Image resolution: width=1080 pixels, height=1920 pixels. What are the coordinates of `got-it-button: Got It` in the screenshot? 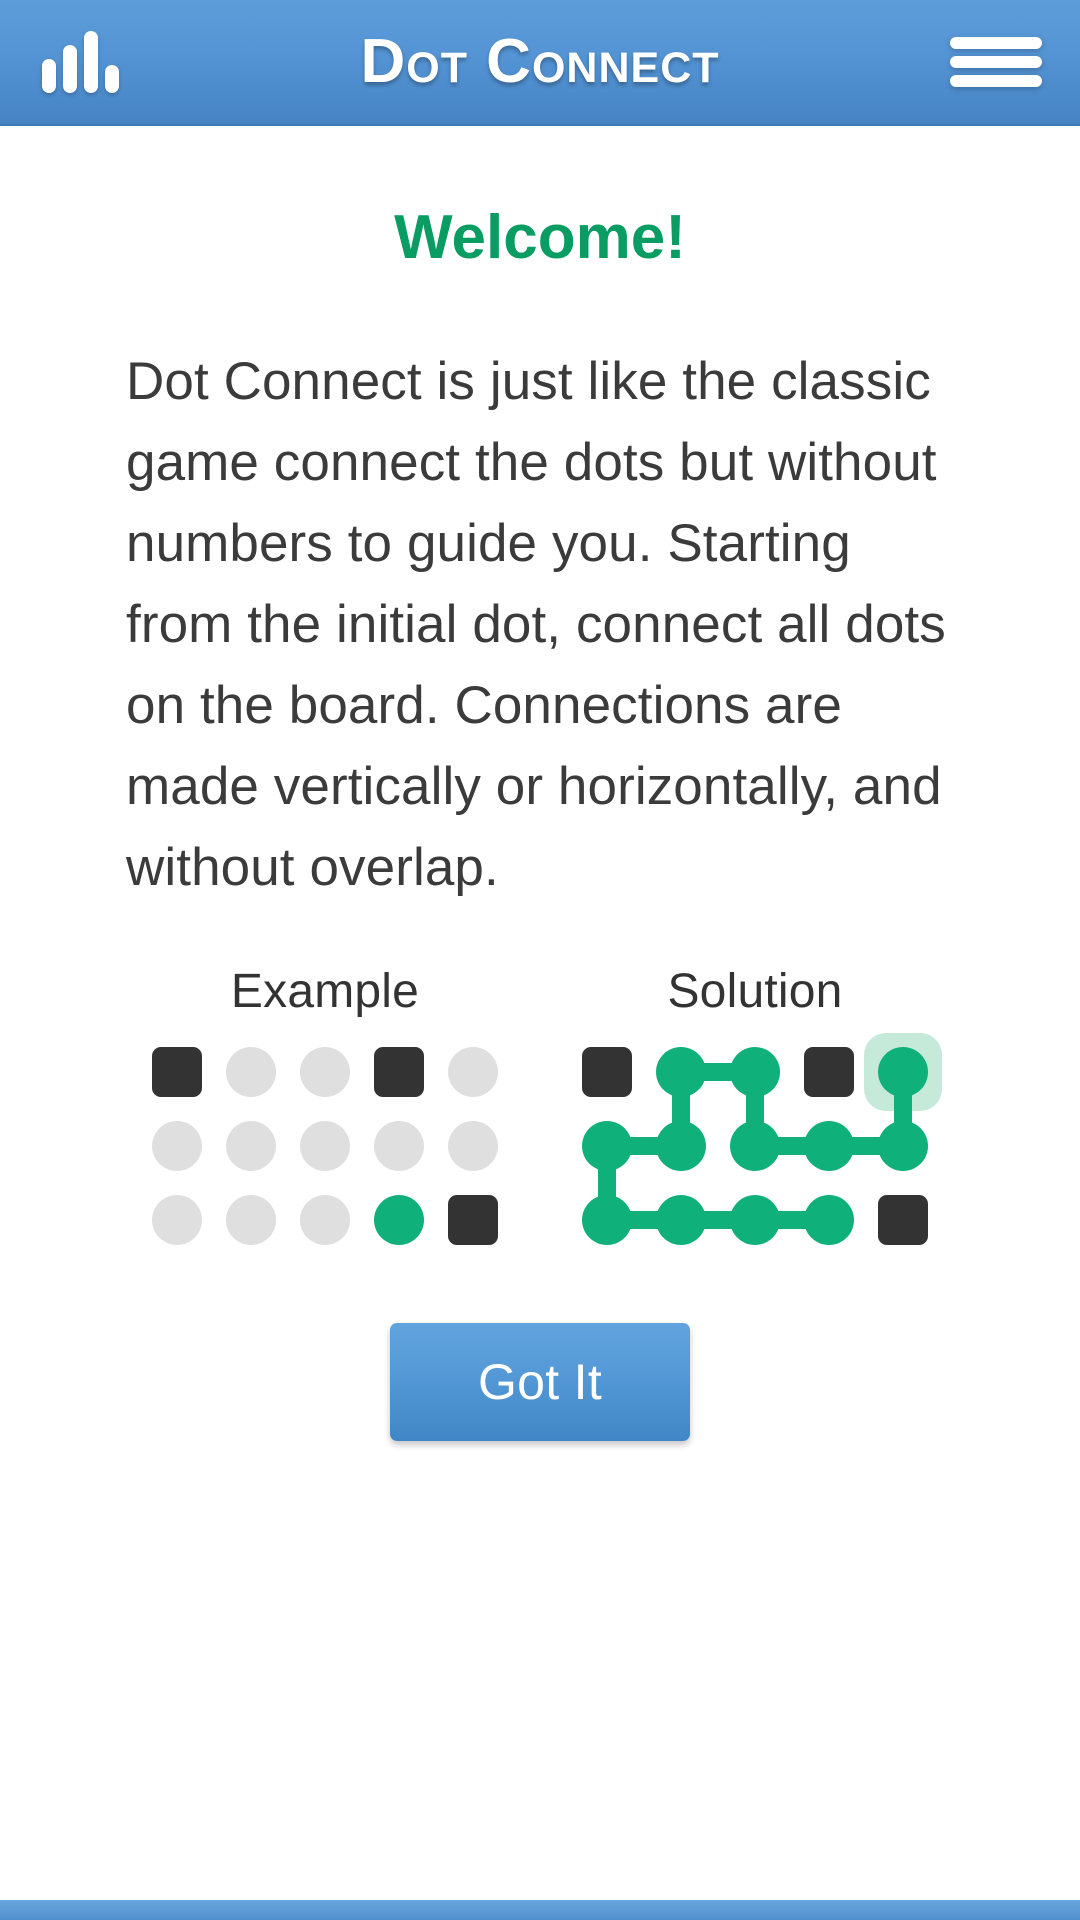 It's located at (540, 1382).